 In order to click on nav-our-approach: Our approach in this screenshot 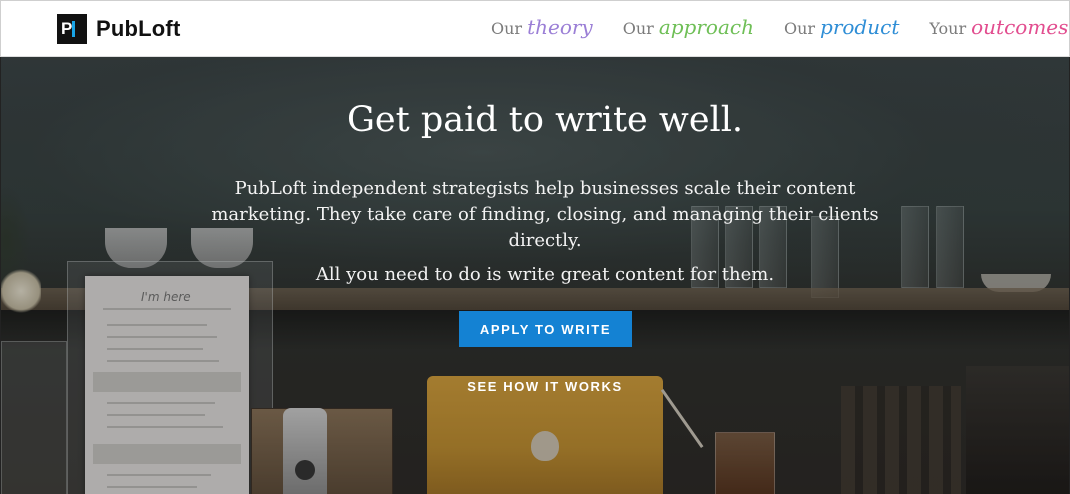, I will do `click(688, 27)`.